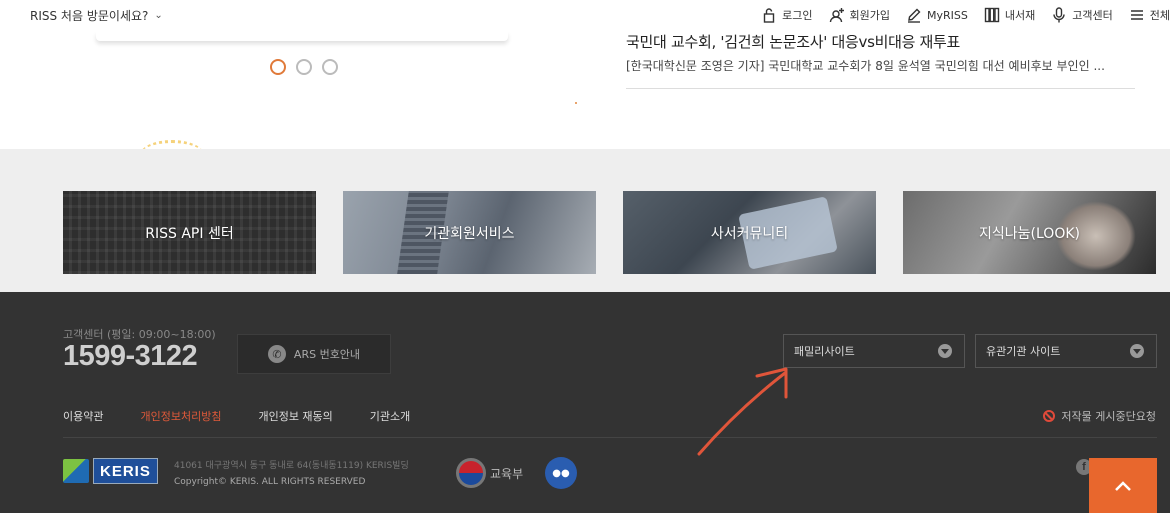 The height and width of the screenshot is (513, 1170). I want to click on privacy-policy-link: 개인정보처리방침, so click(180, 416).